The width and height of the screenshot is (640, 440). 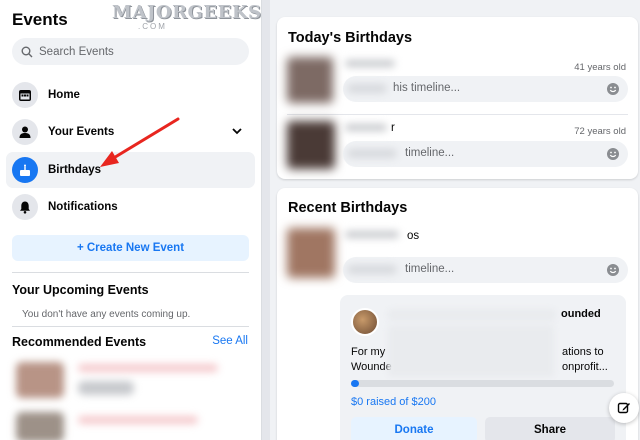 I want to click on fundraiser-description: Wounde, so click(x=371, y=367).